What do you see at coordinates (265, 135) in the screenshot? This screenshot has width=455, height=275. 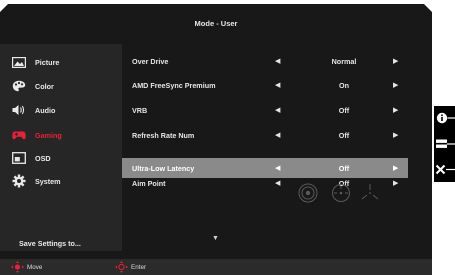 I see `setting-row-refresh-rate-num: Refresh Rate Num ◀ Off ▶` at bounding box center [265, 135].